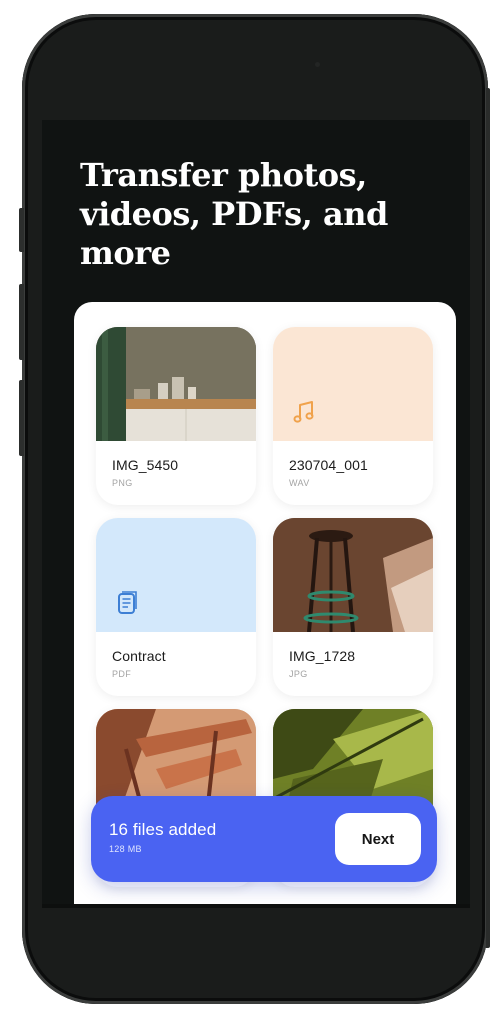  I want to click on mute-switch, so click(21, 230).